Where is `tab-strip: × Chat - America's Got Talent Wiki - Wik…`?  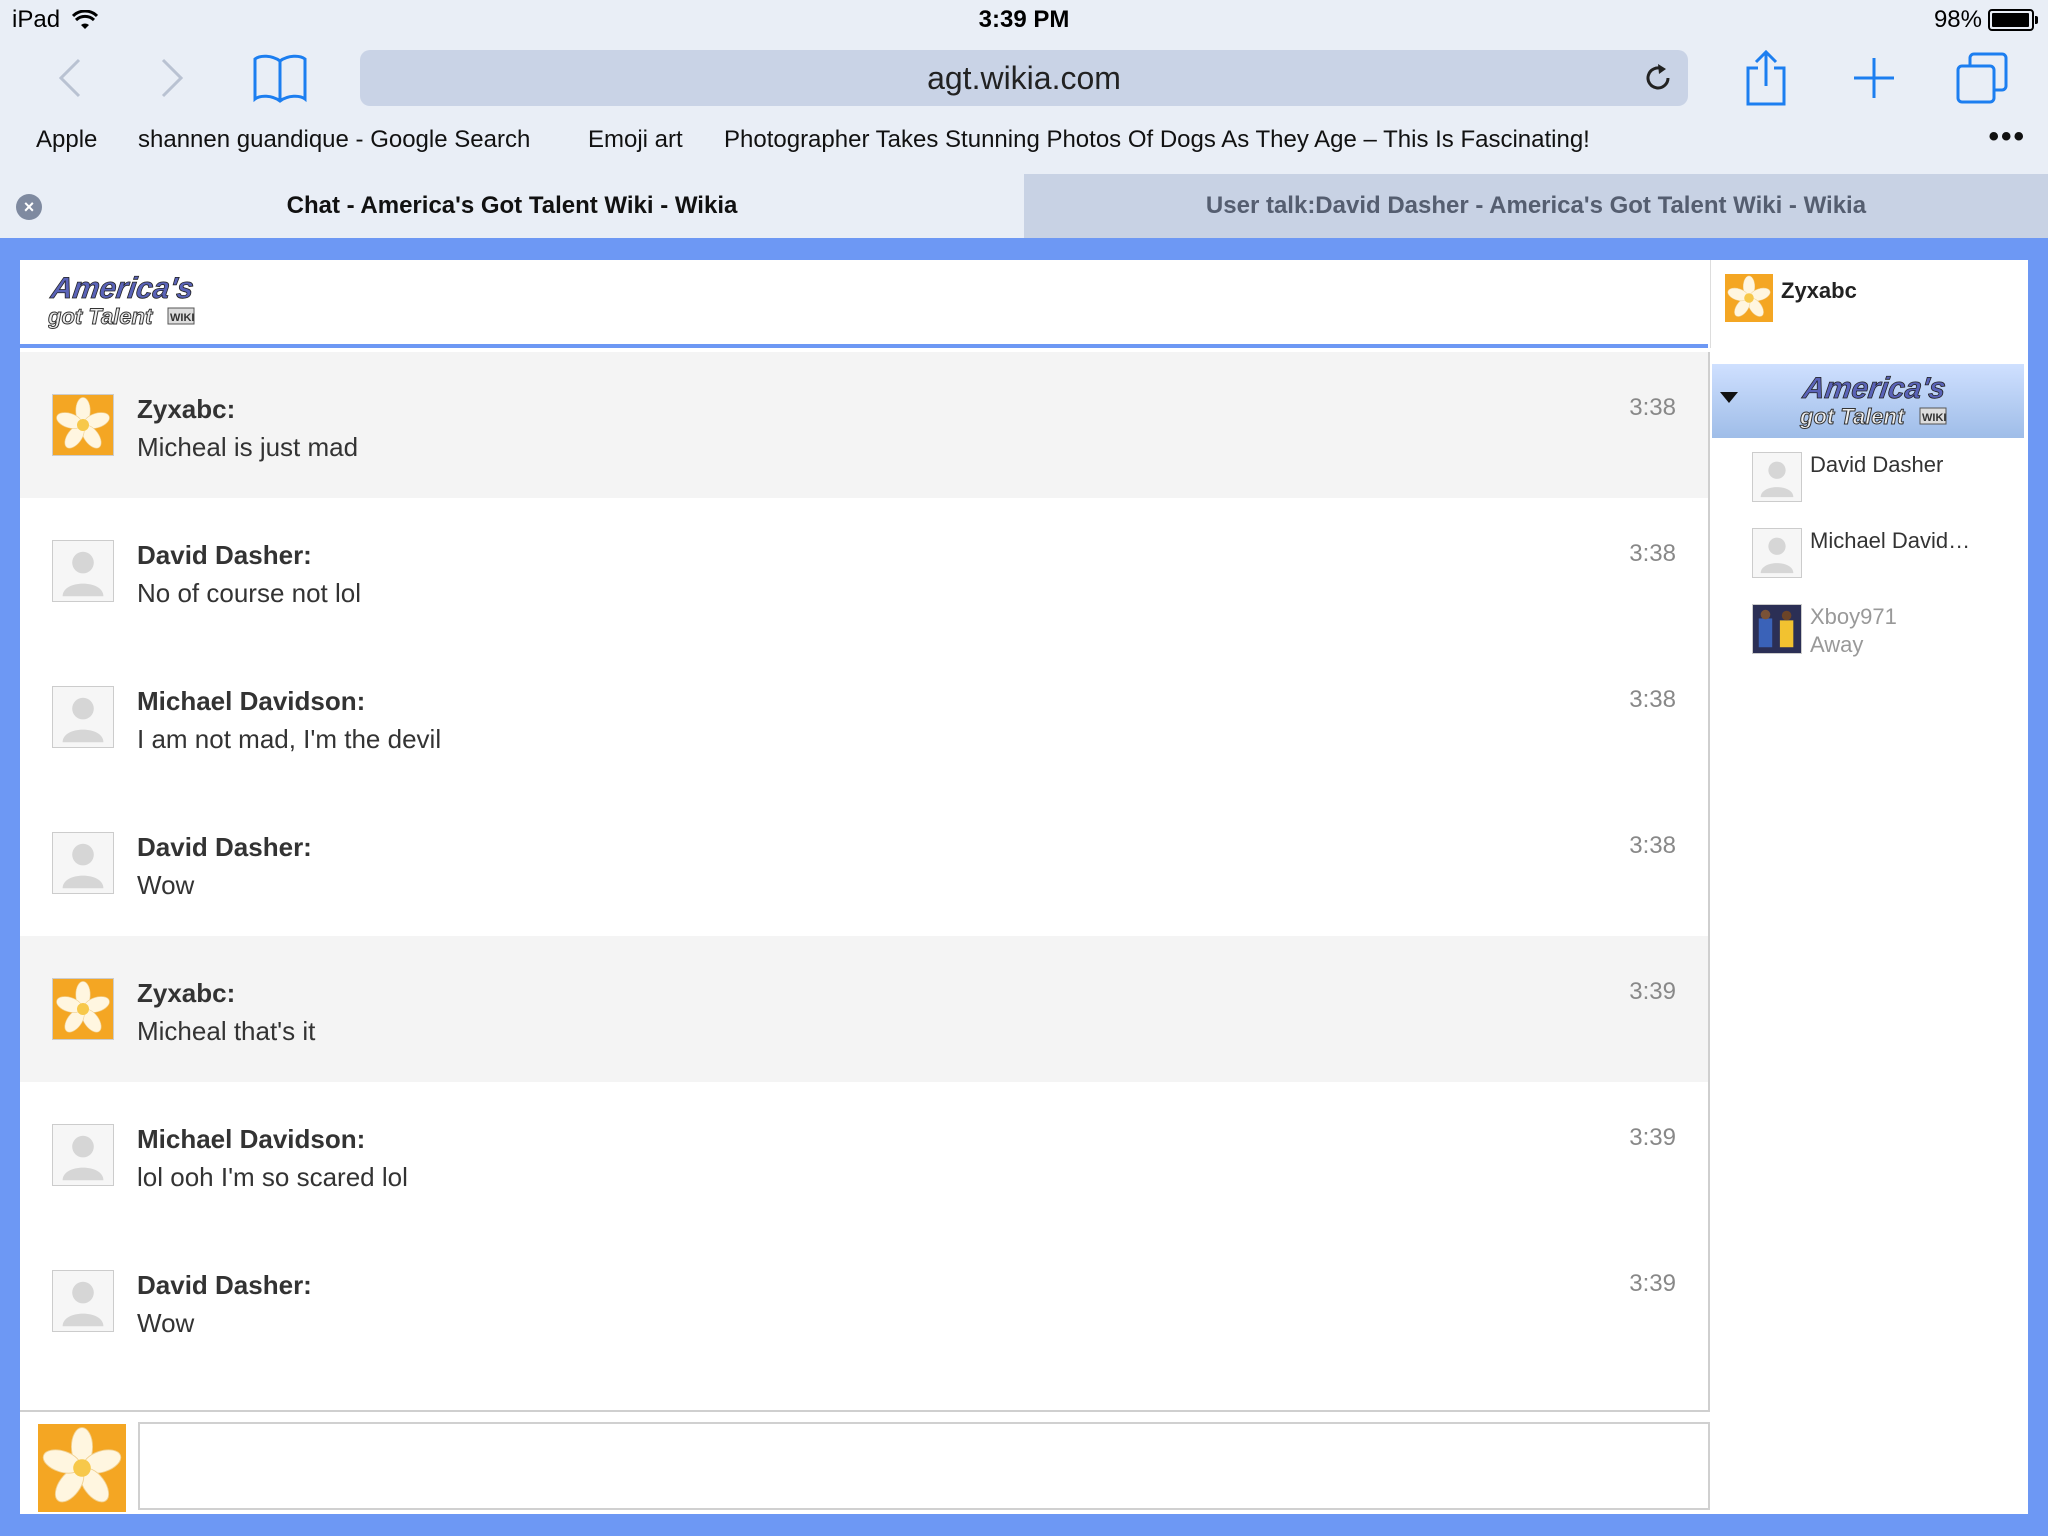
tab-strip: × Chat - America's Got Talent Wiki - Wik… is located at coordinates (1024, 206).